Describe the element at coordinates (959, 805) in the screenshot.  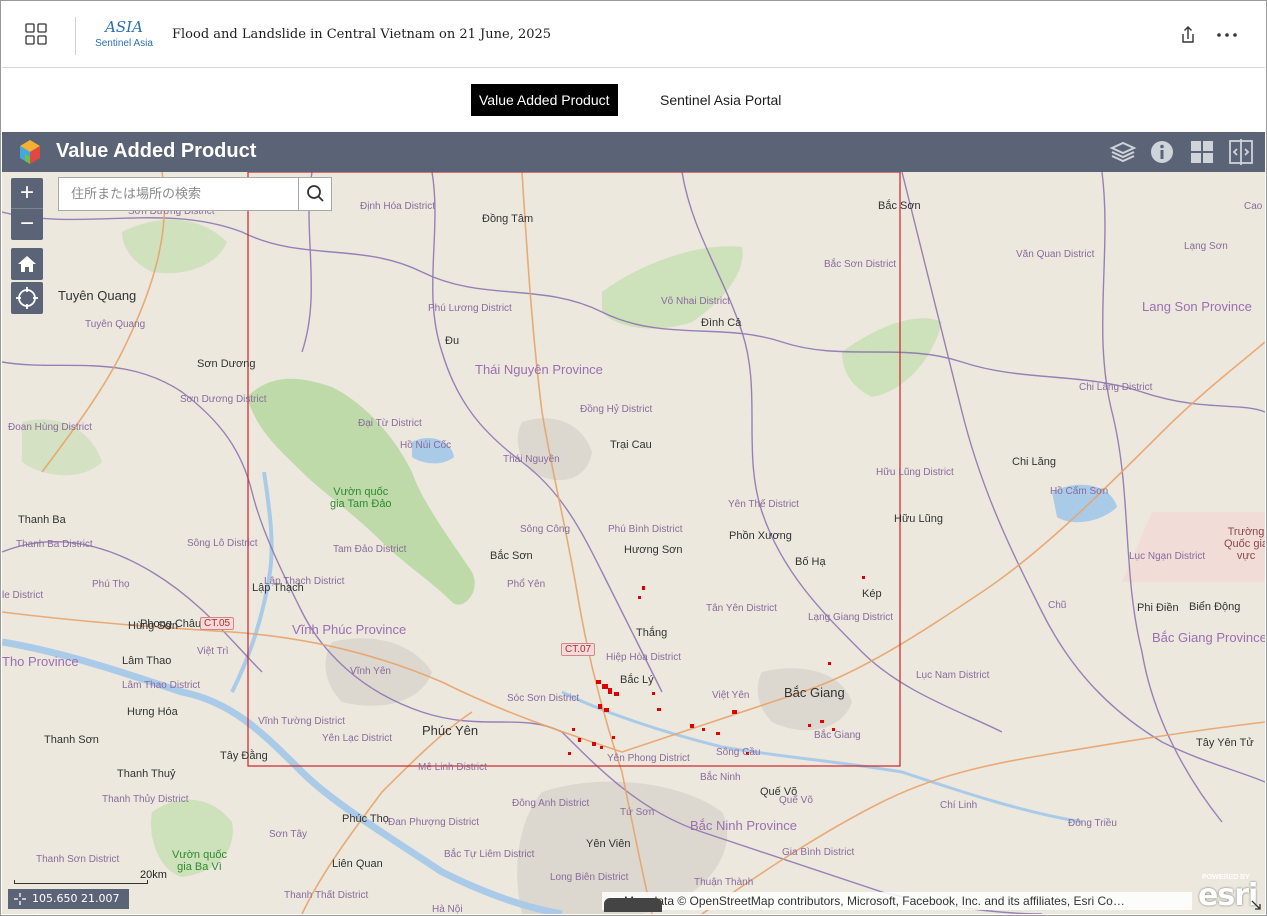
I see `map-label-district: Chí Linh` at that location.